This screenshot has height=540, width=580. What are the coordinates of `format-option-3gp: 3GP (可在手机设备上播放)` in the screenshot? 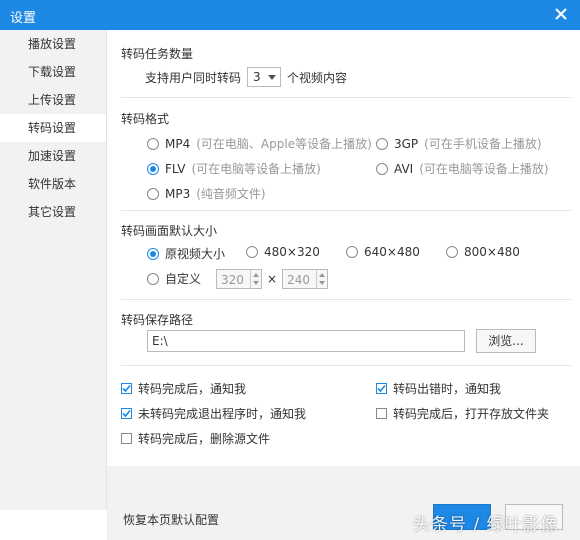 It's located at (459, 143).